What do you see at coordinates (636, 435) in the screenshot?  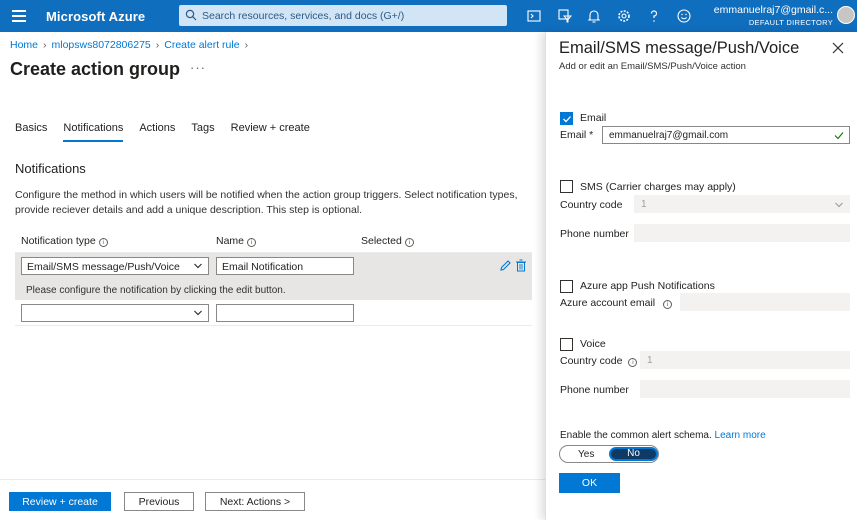 I see `alert-schema-text: Enable the common alert schema.` at bounding box center [636, 435].